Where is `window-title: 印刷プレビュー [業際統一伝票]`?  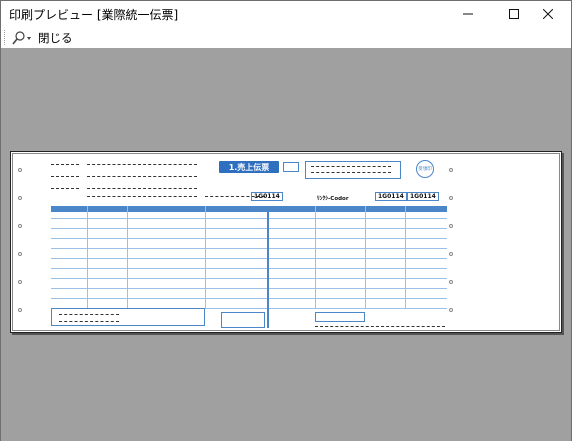 window-title: 印刷プレビュー [業際統一伝票] is located at coordinates (94, 15).